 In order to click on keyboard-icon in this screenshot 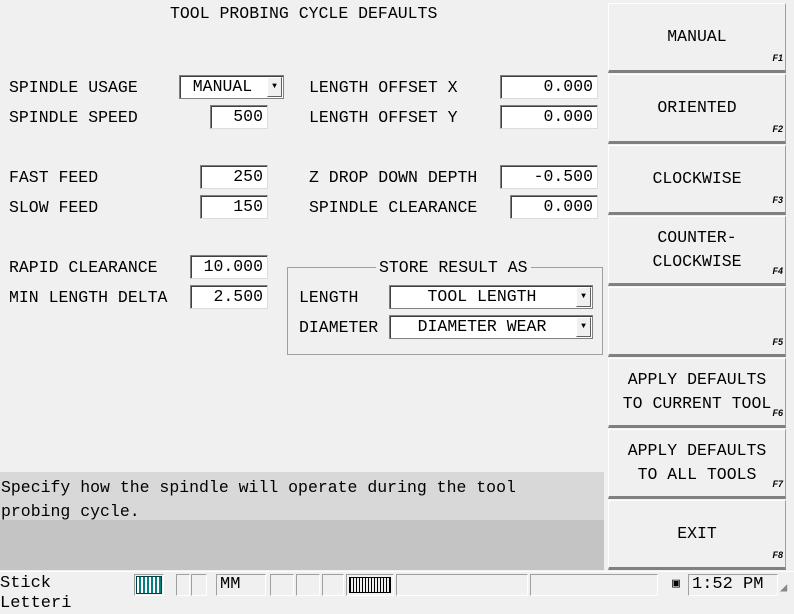, I will do `click(370, 585)`.